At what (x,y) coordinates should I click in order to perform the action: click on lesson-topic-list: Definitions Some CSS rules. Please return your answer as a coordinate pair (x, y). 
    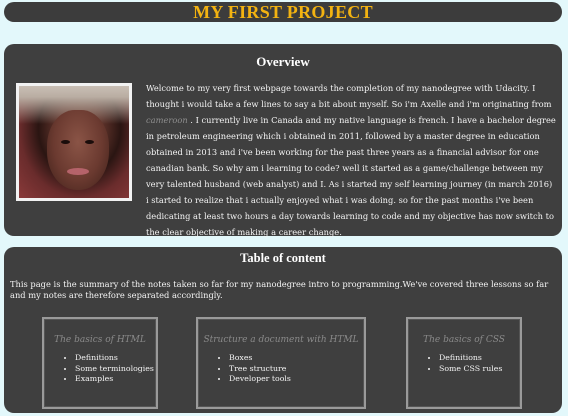
    Looking at the image, I should click on (464, 363).